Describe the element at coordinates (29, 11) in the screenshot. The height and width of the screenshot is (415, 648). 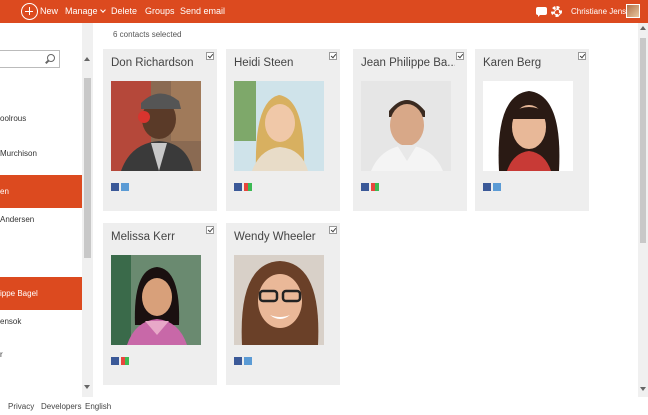
I see `add-icon` at that location.